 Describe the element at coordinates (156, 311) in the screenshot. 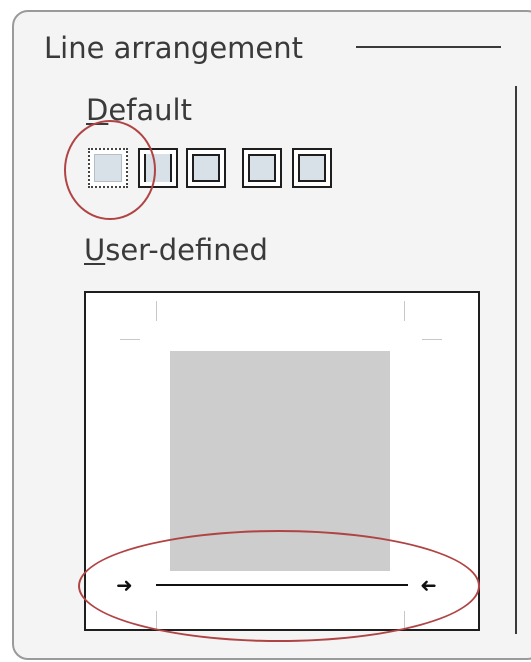

I see `corner-mark-top-left-v` at that location.